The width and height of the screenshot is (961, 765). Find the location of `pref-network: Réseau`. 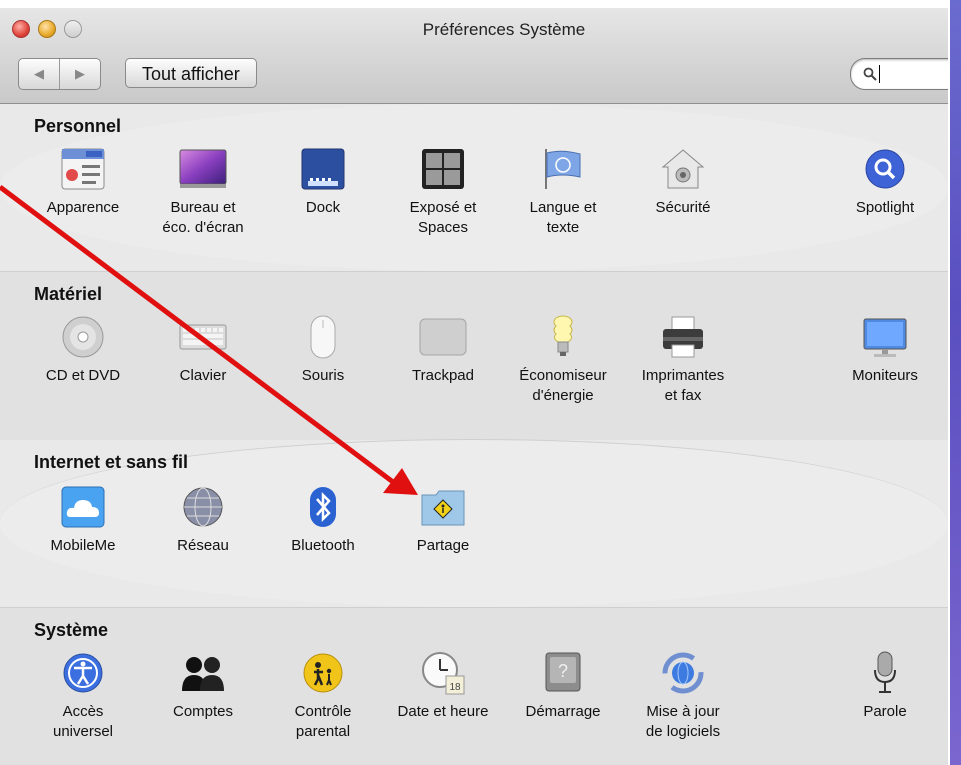

pref-network: Réseau is located at coordinates (203, 519).